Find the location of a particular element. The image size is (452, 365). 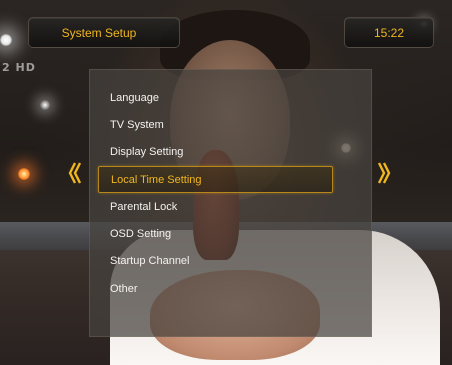

menu-item-label: Other is located at coordinates (124, 288).